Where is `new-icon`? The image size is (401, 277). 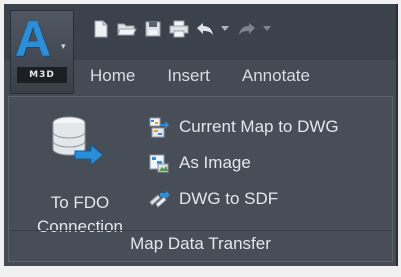
new-icon is located at coordinates (101, 29).